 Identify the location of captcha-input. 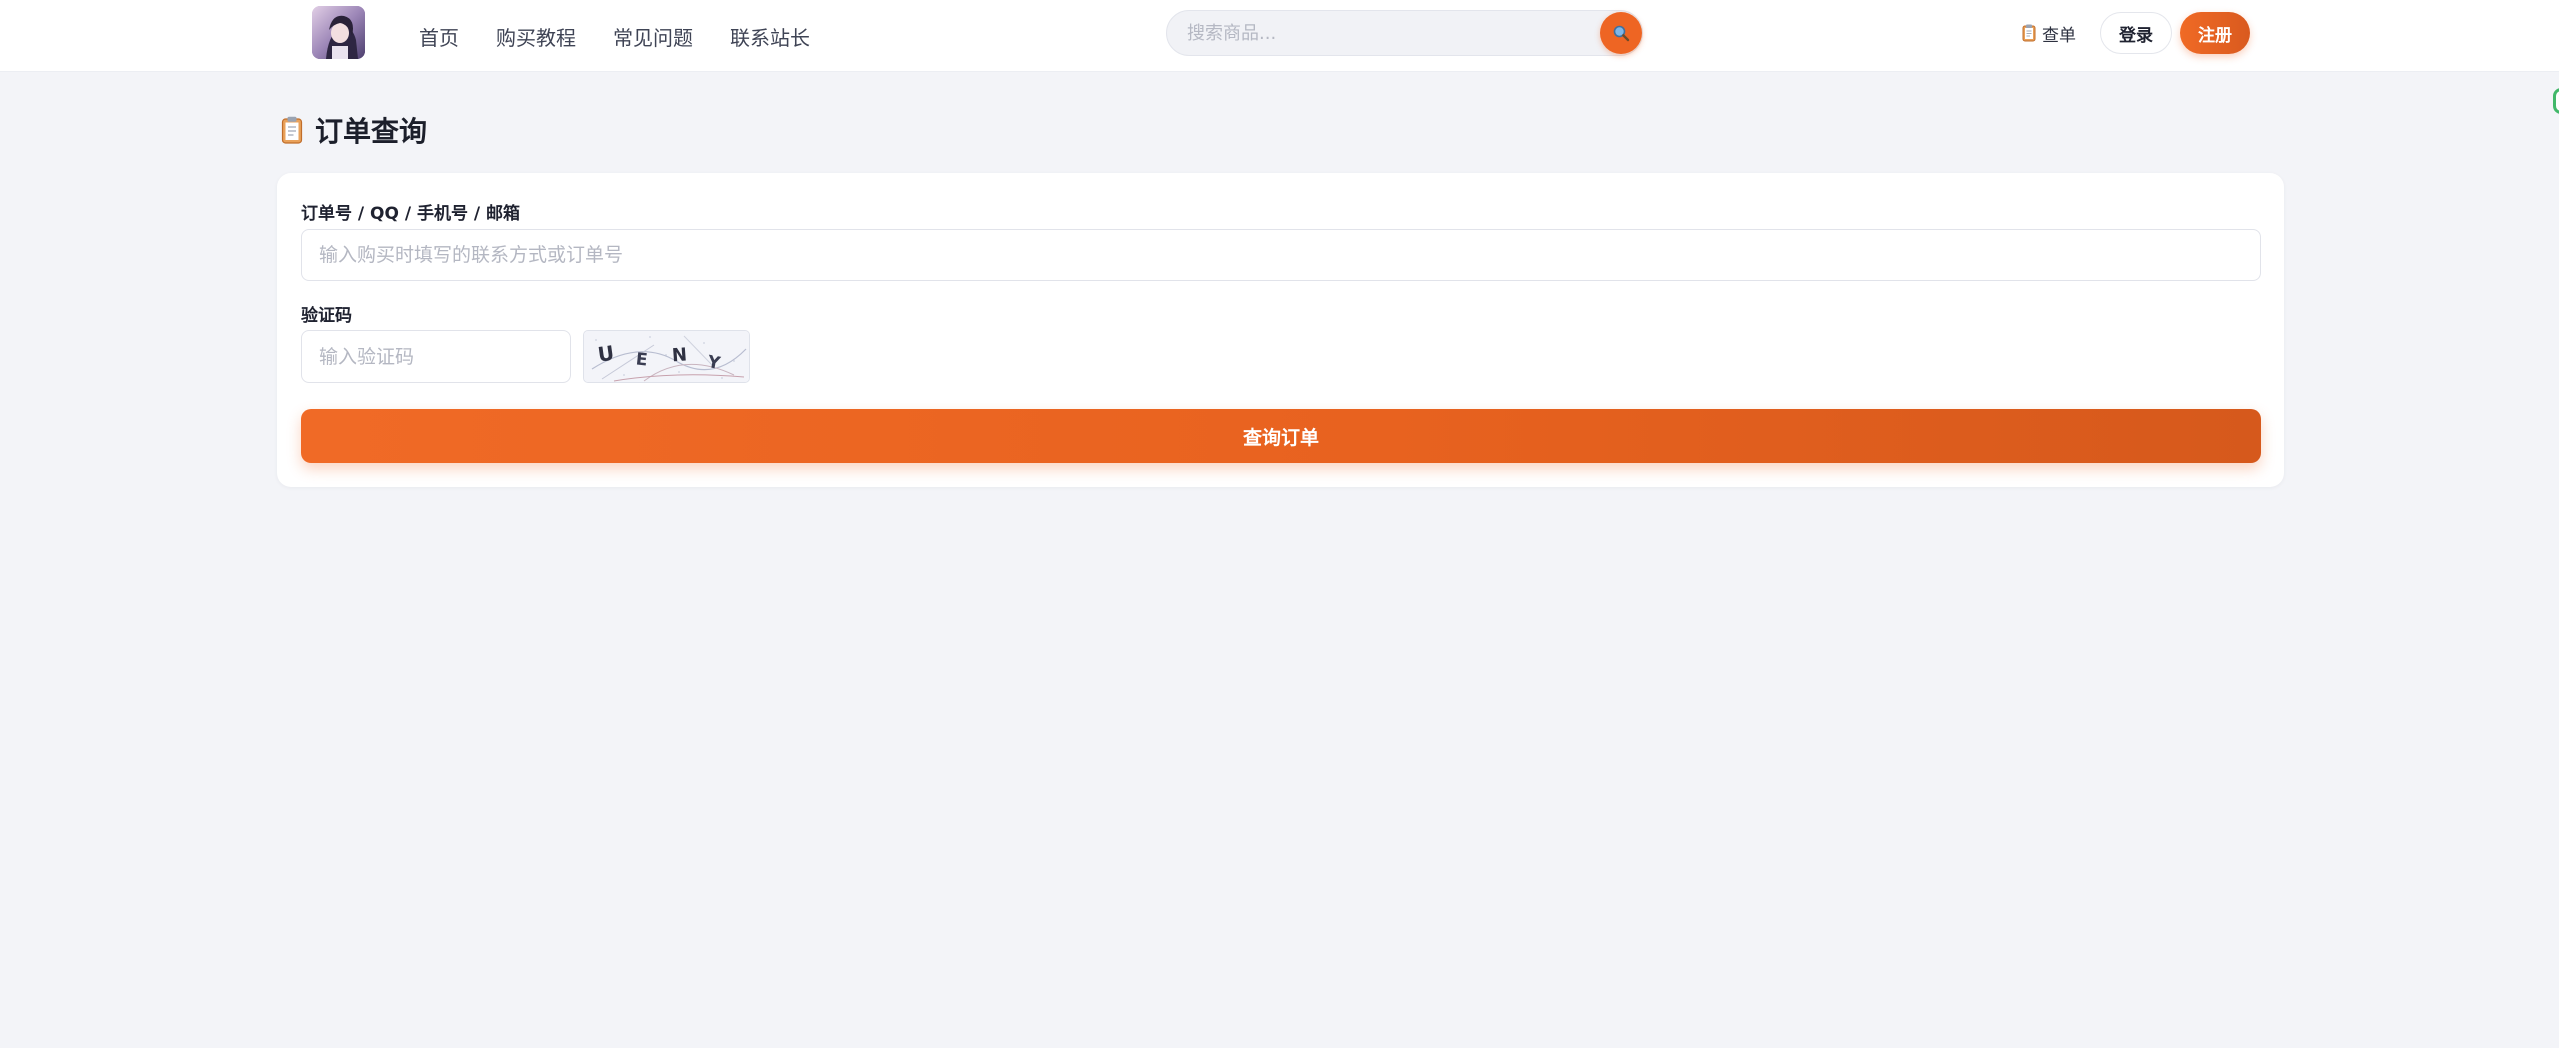
(436, 356).